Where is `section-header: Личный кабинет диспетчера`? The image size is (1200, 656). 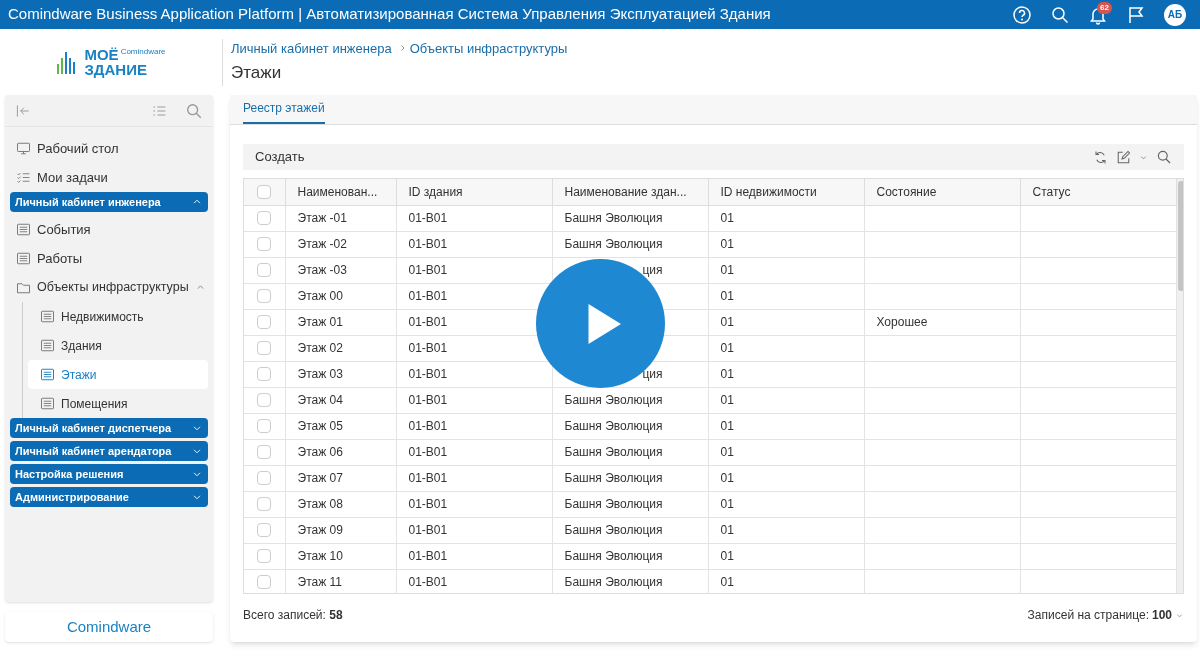 section-header: Личный кабинет диспетчера is located at coordinates (109, 428).